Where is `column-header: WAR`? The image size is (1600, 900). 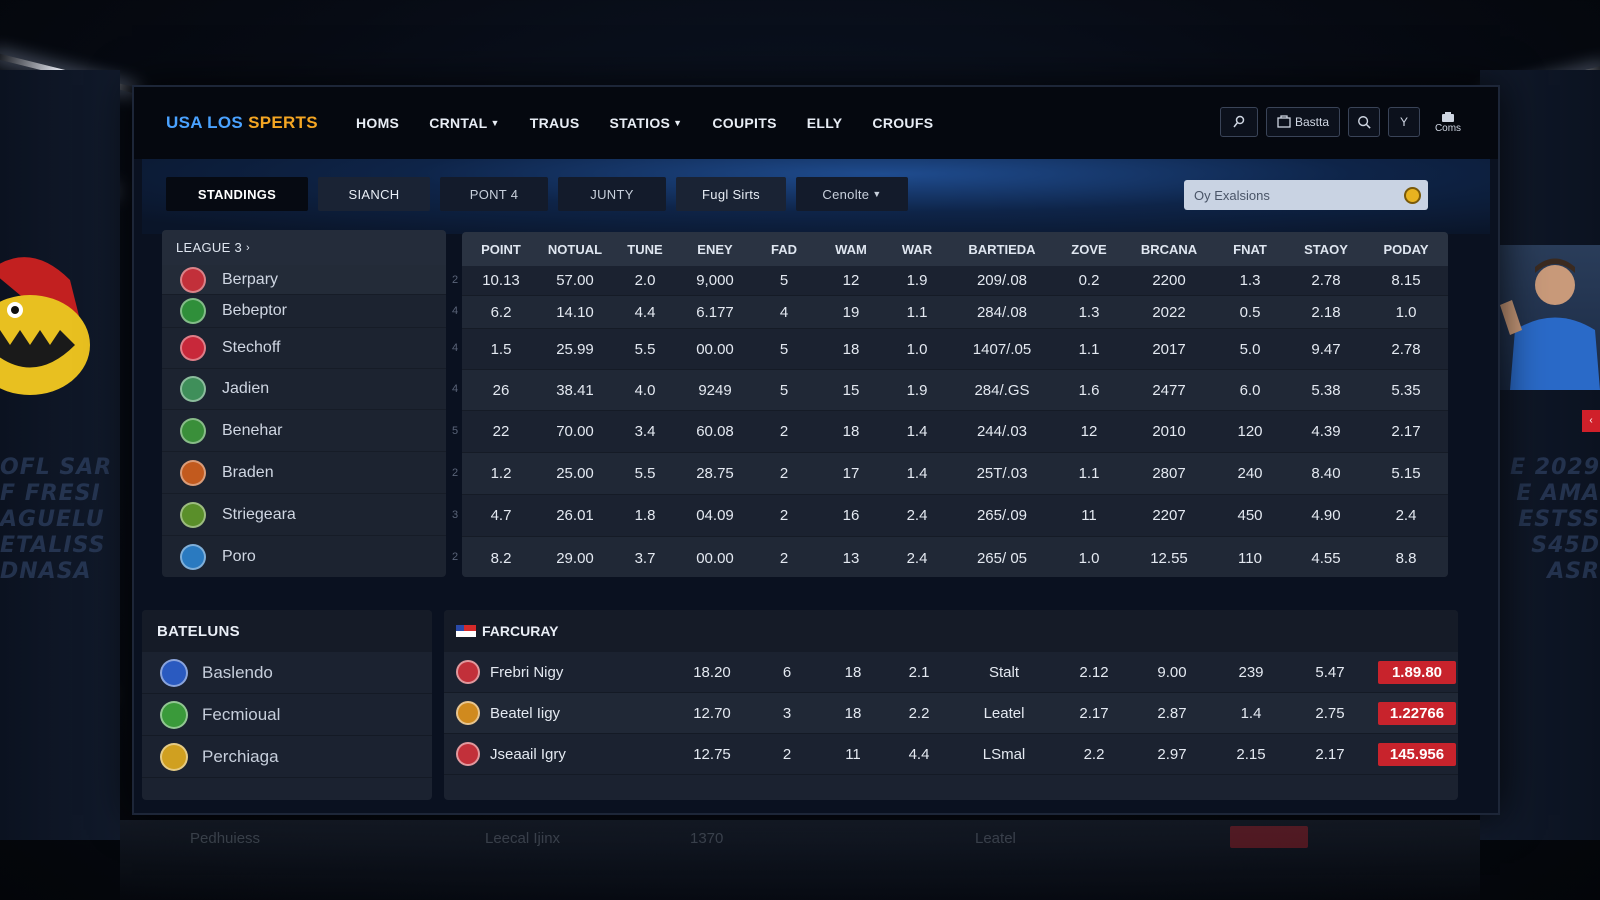
column-header: WAR is located at coordinates (917, 249).